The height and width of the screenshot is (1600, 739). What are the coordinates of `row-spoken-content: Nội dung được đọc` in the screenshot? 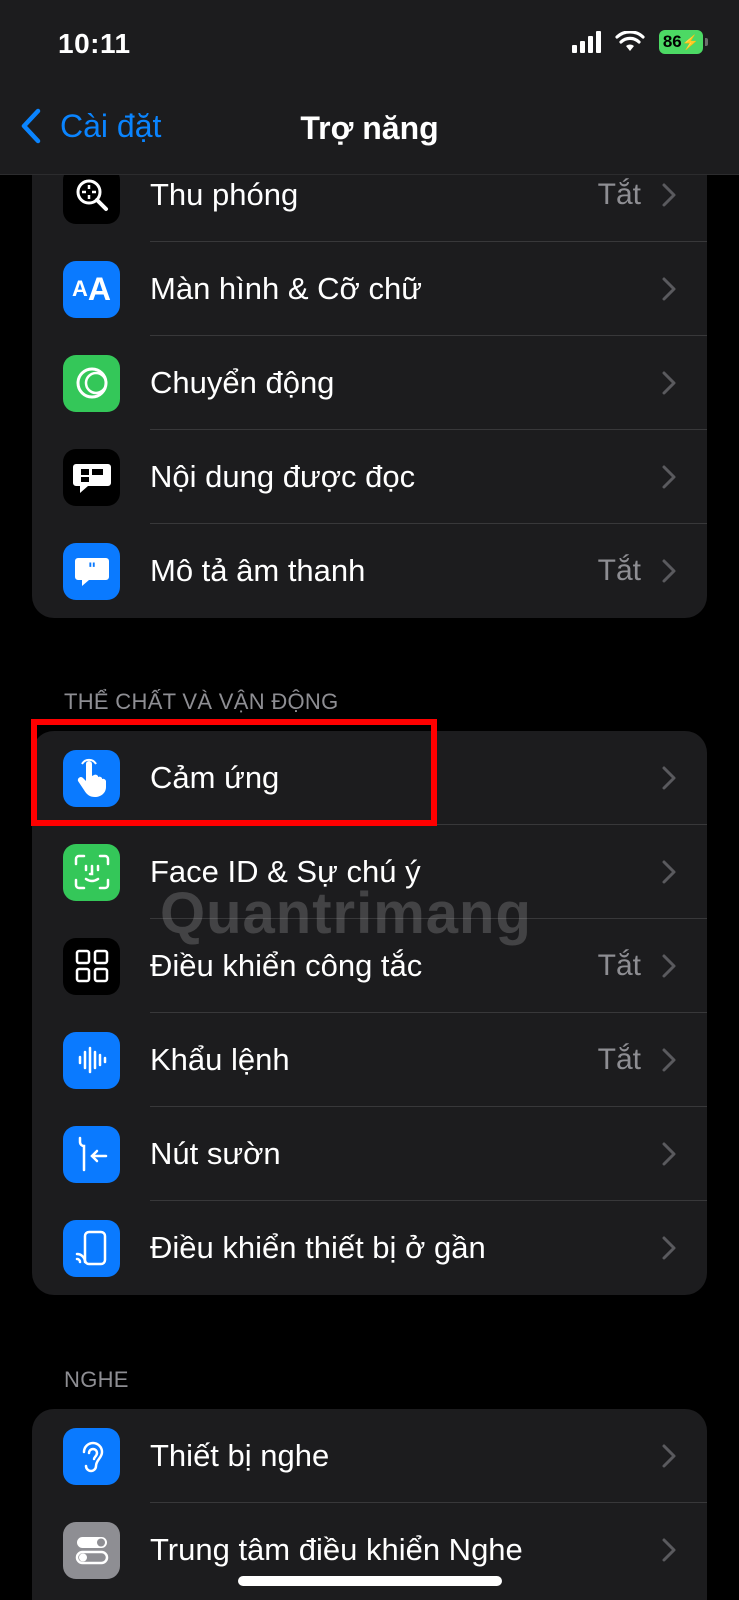 It's located at (369, 477).